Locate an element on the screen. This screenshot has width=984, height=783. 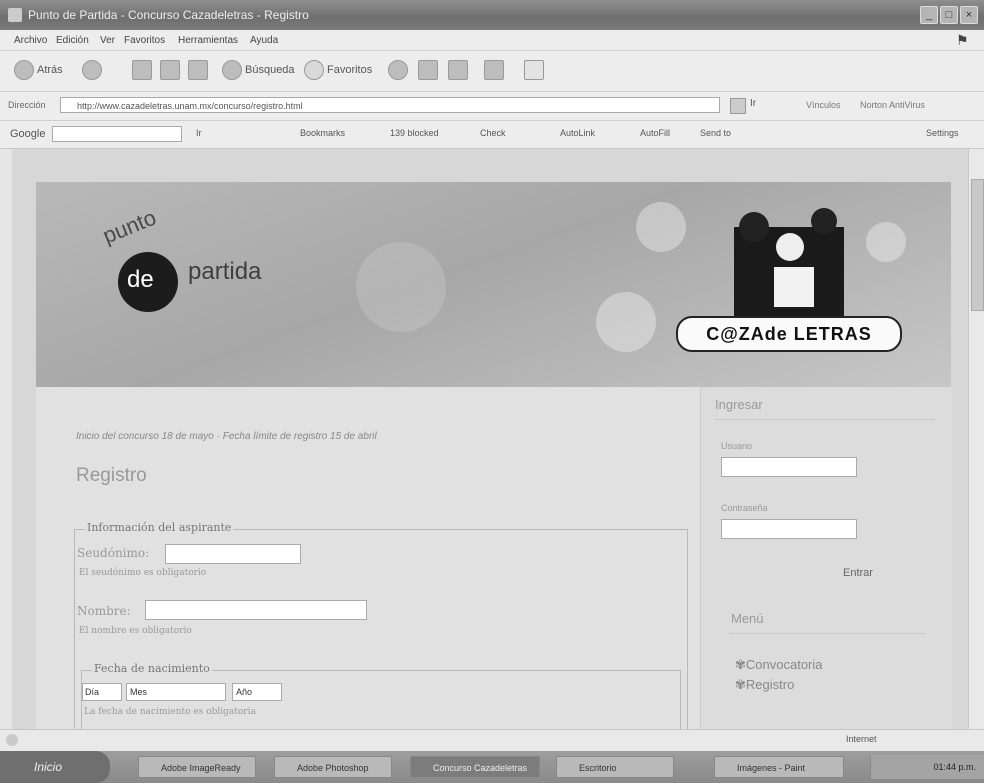
send-to-button: Send to is located at coordinates (715, 133).